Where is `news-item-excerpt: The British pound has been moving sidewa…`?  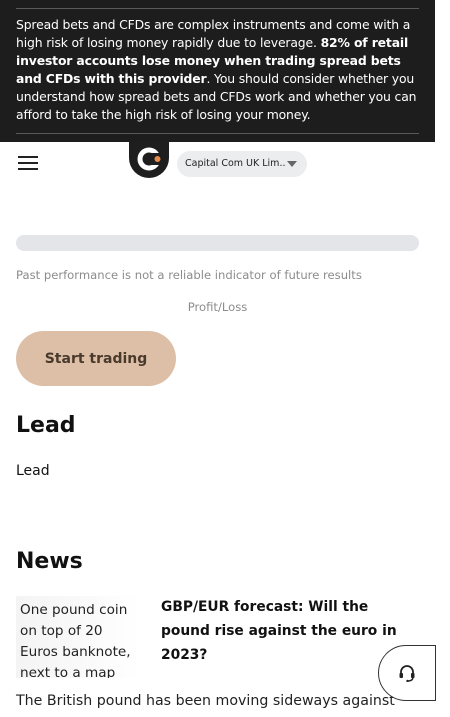 news-item-excerpt: The British pound has been moving sidewa… is located at coordinates (205, 701).